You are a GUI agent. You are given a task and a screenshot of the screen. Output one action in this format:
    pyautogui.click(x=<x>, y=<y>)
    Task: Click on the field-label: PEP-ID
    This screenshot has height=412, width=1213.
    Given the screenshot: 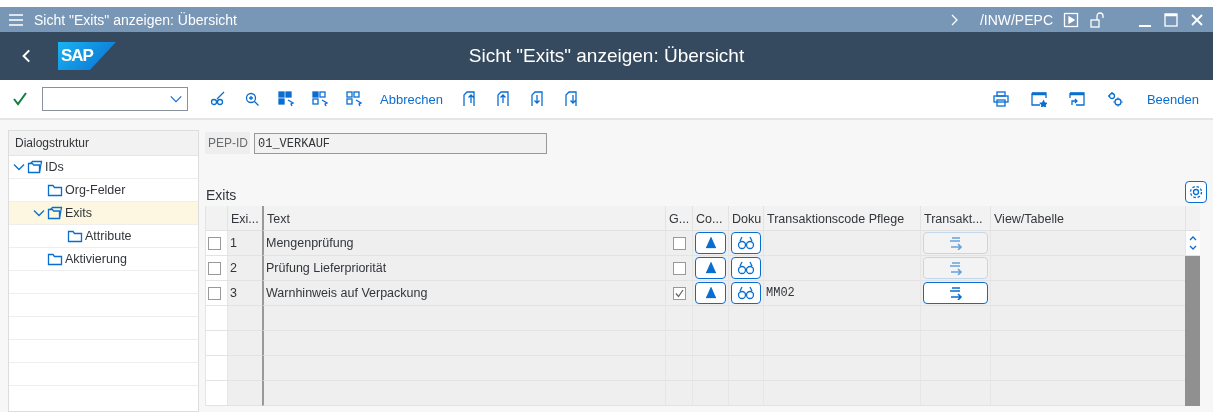 What is the action you would take?
    pyautogui.click(x=227, y=143)
    